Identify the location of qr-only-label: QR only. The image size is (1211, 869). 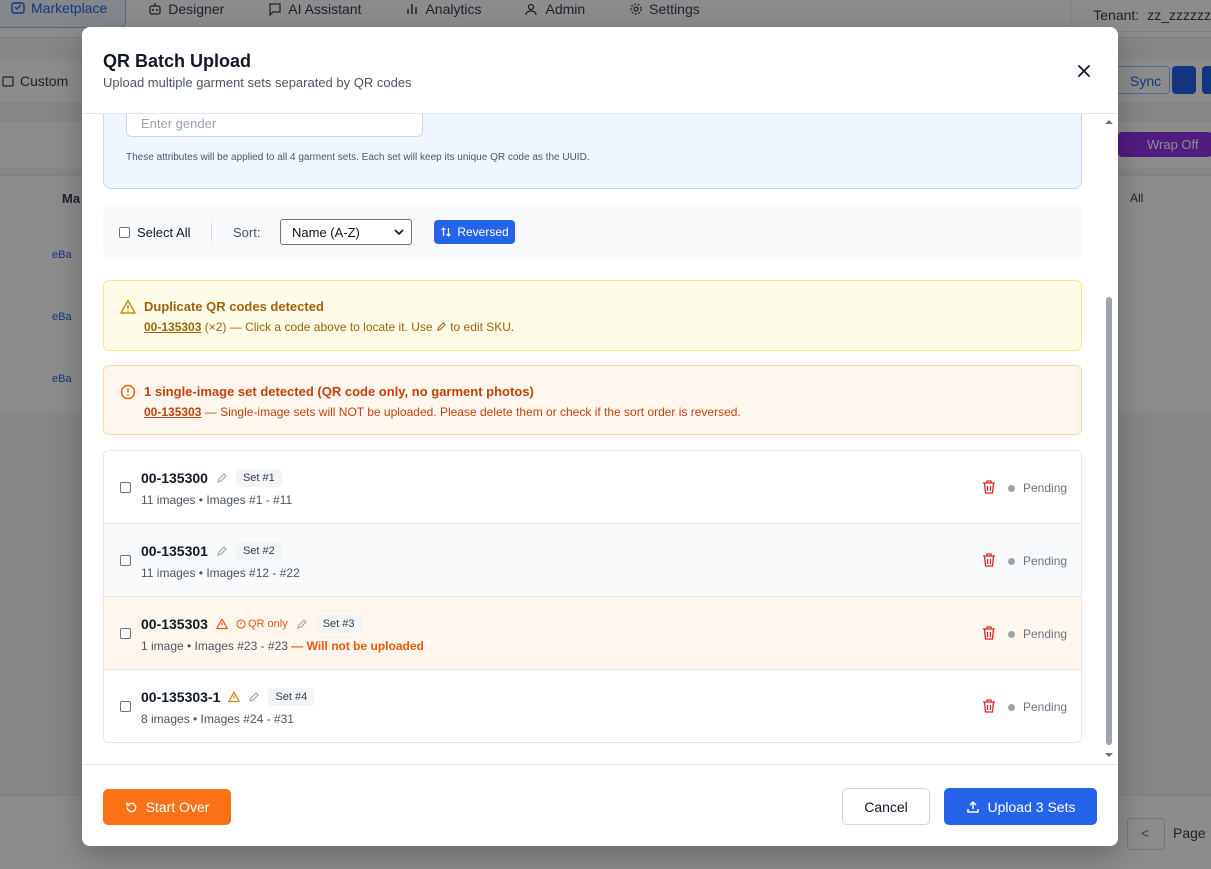
(267, 624).